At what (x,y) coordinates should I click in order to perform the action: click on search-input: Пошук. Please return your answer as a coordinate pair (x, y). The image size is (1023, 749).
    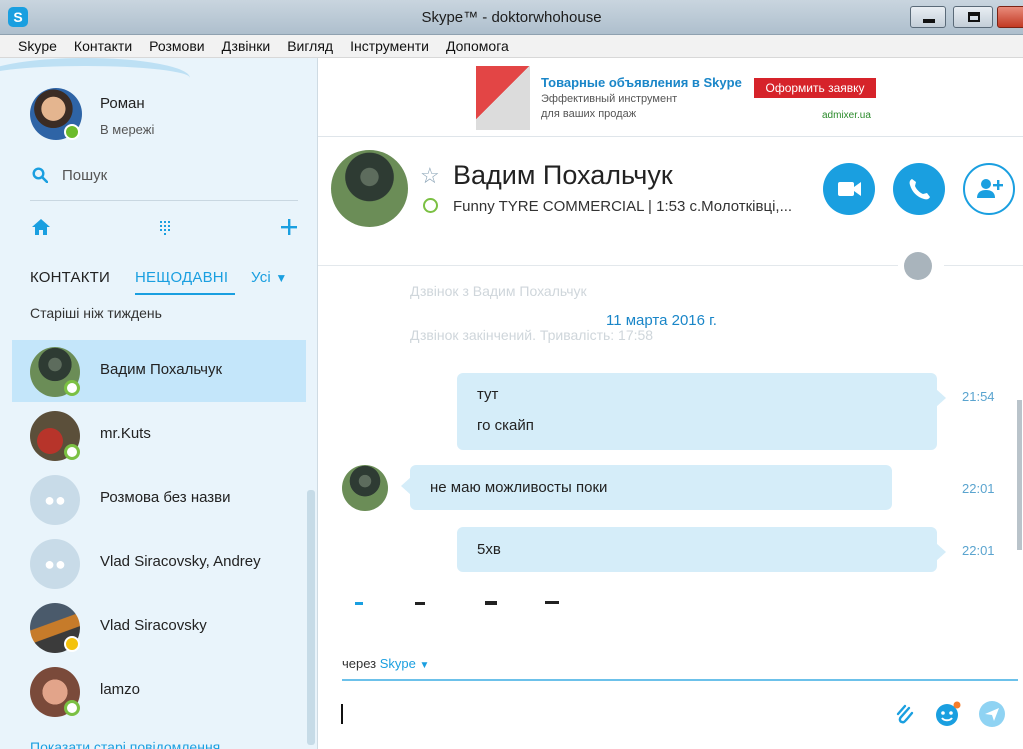
    Looking at the image, I should click on (84, 175).